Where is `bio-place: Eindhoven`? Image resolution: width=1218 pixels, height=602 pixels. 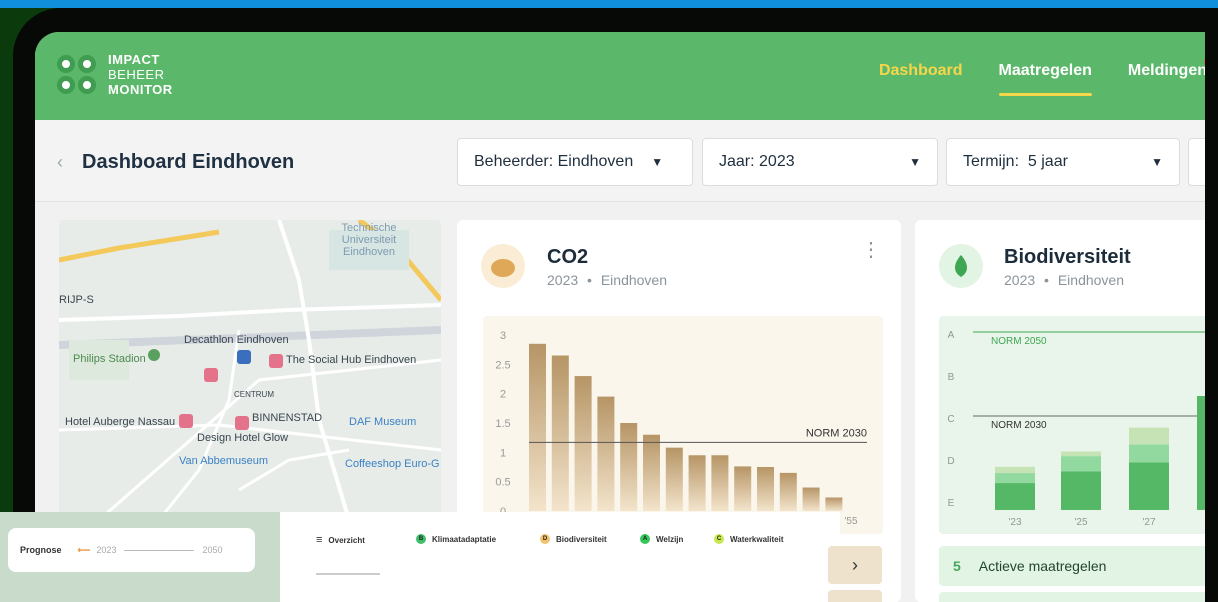
bio-place: Eindhoven is located at coordinates (1091, 280).